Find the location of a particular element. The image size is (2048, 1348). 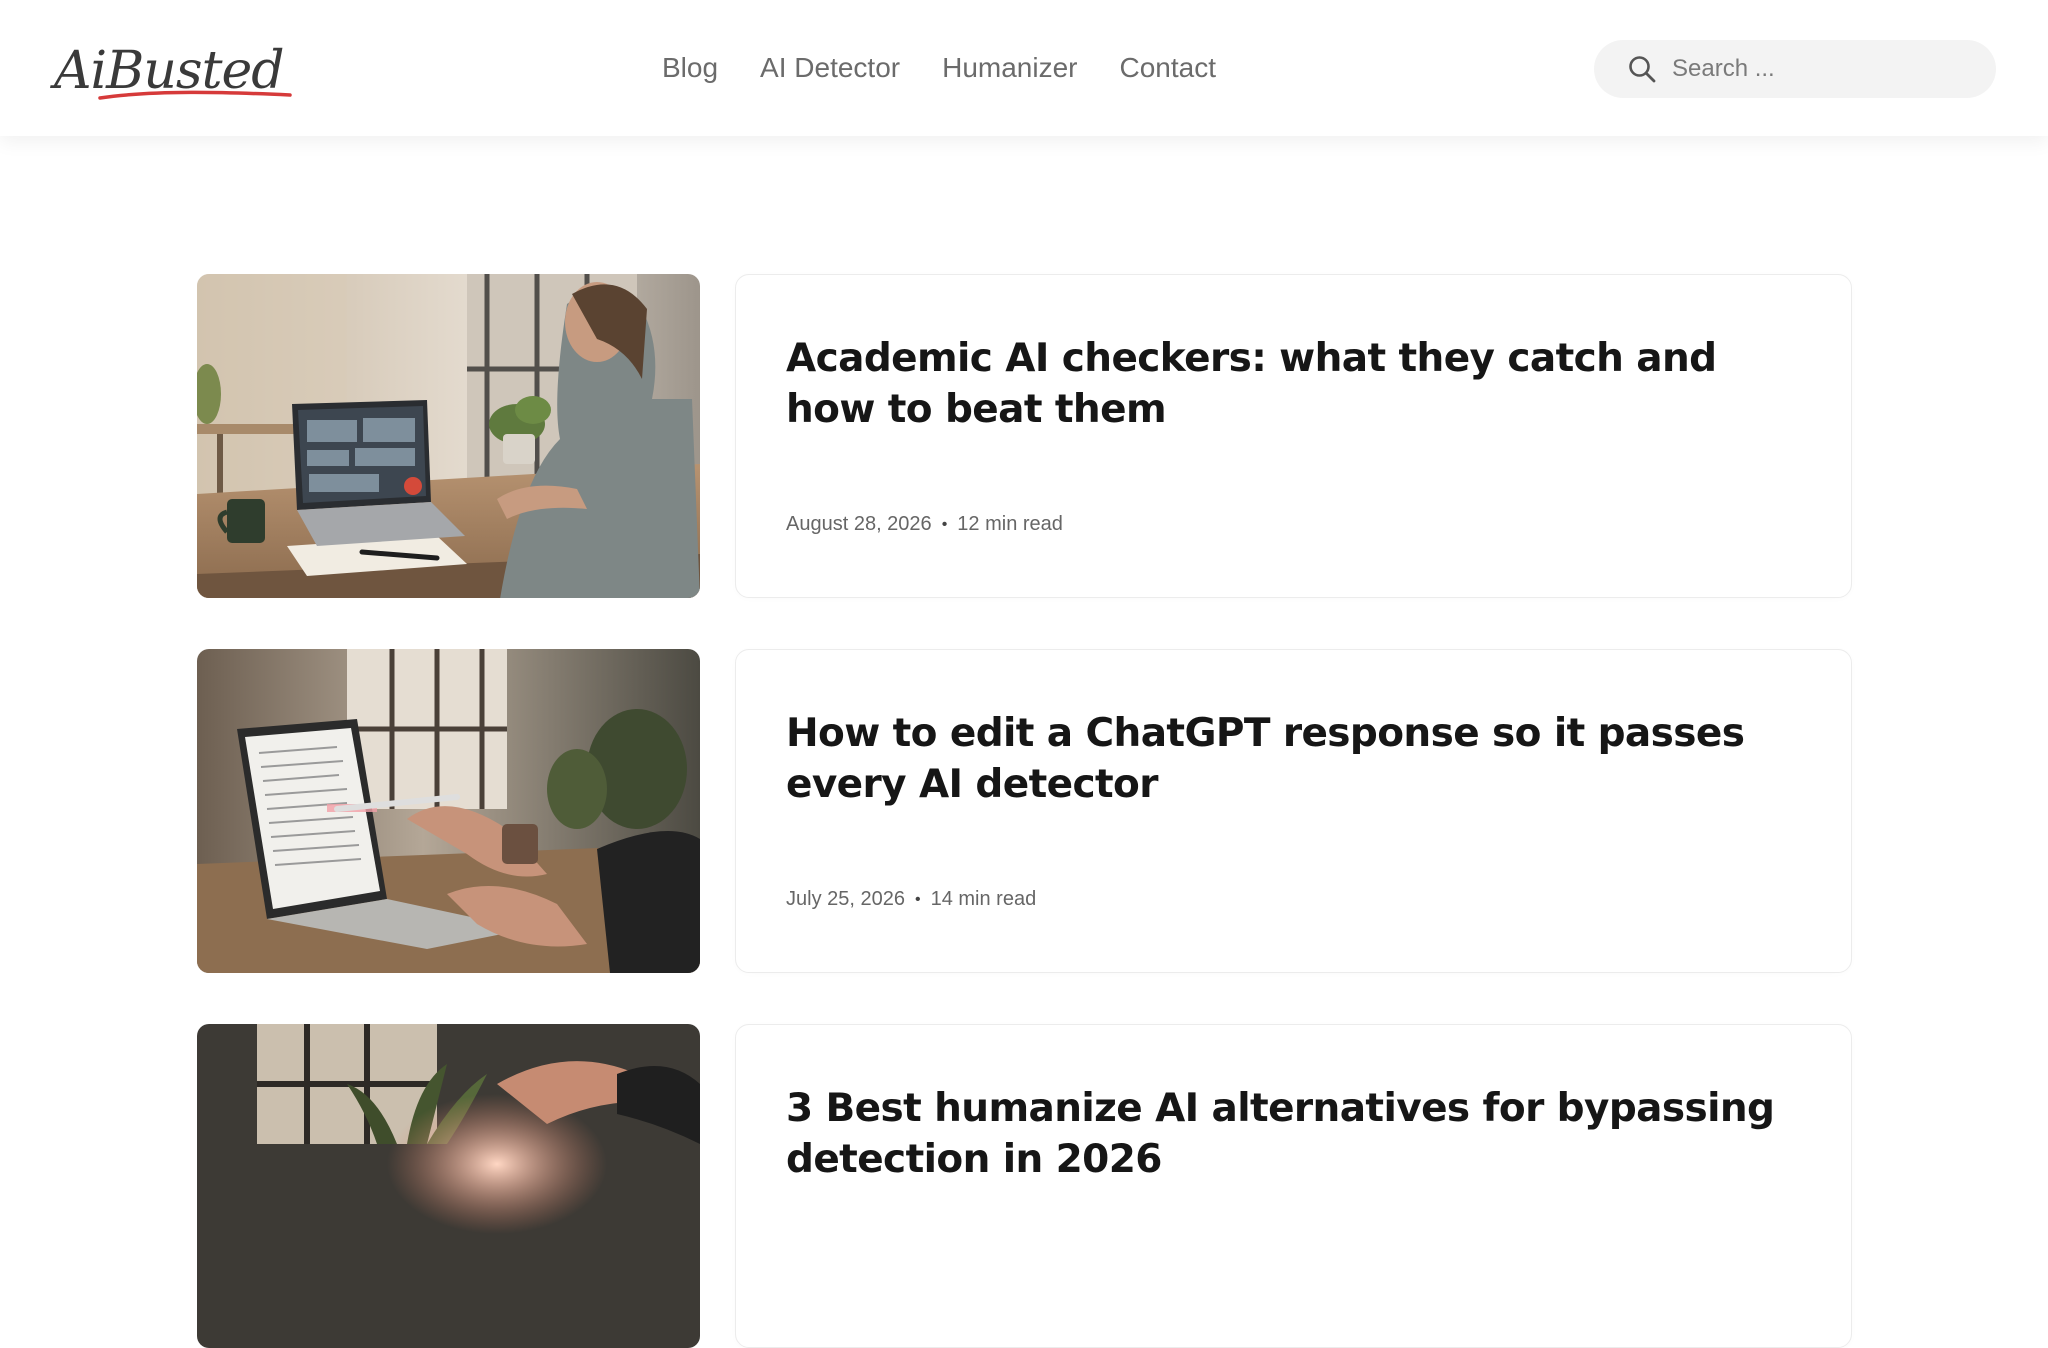

main-nav: Blog AI Detector Humanizer Contact is located at coordinates (939, 68).